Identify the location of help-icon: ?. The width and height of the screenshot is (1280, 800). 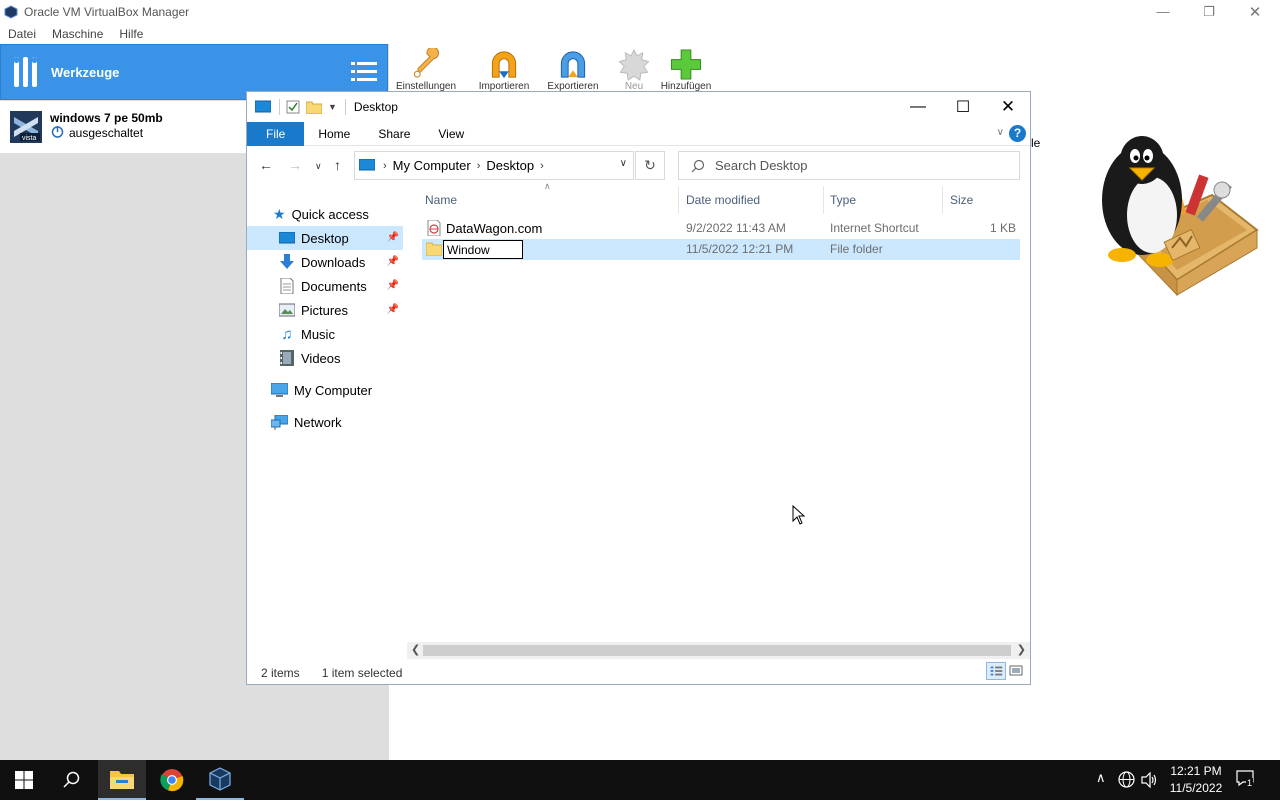
(1017, 133).